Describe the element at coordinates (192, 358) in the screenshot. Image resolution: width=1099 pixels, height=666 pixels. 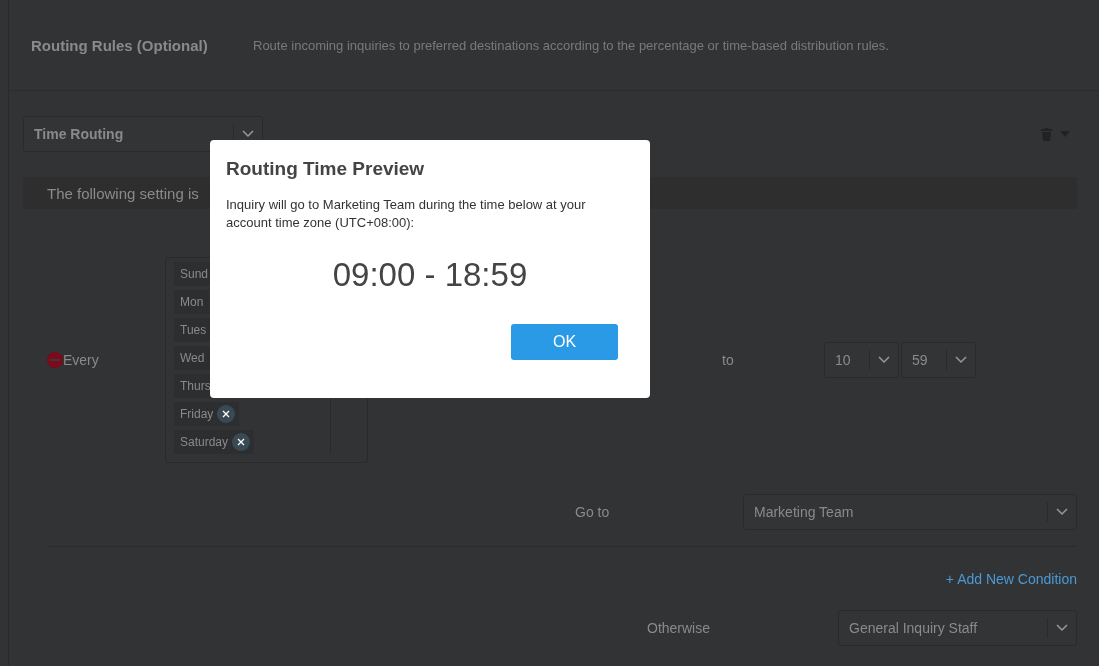
I see `day-tag: Wed` at that location.